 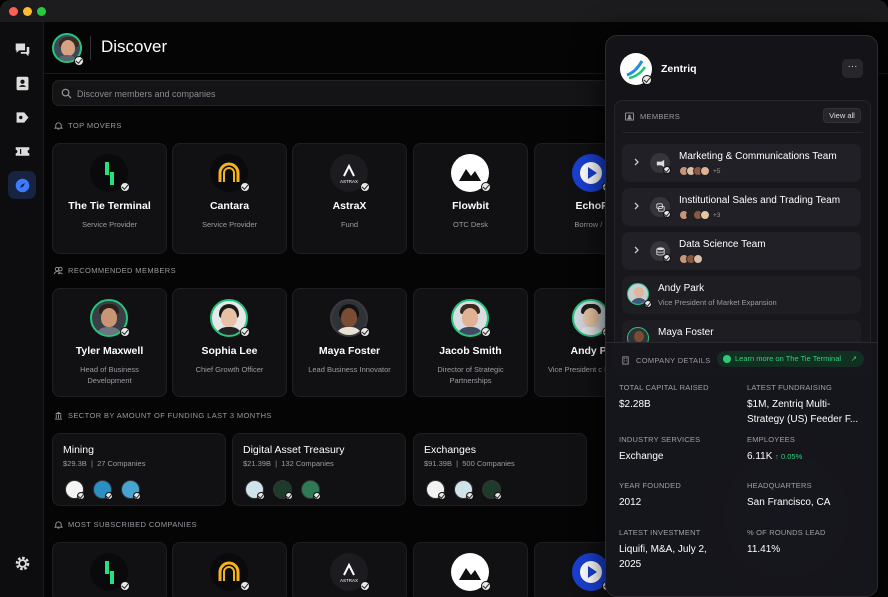 I want to click on more-options-button: ···, so click(x=852, y=68).